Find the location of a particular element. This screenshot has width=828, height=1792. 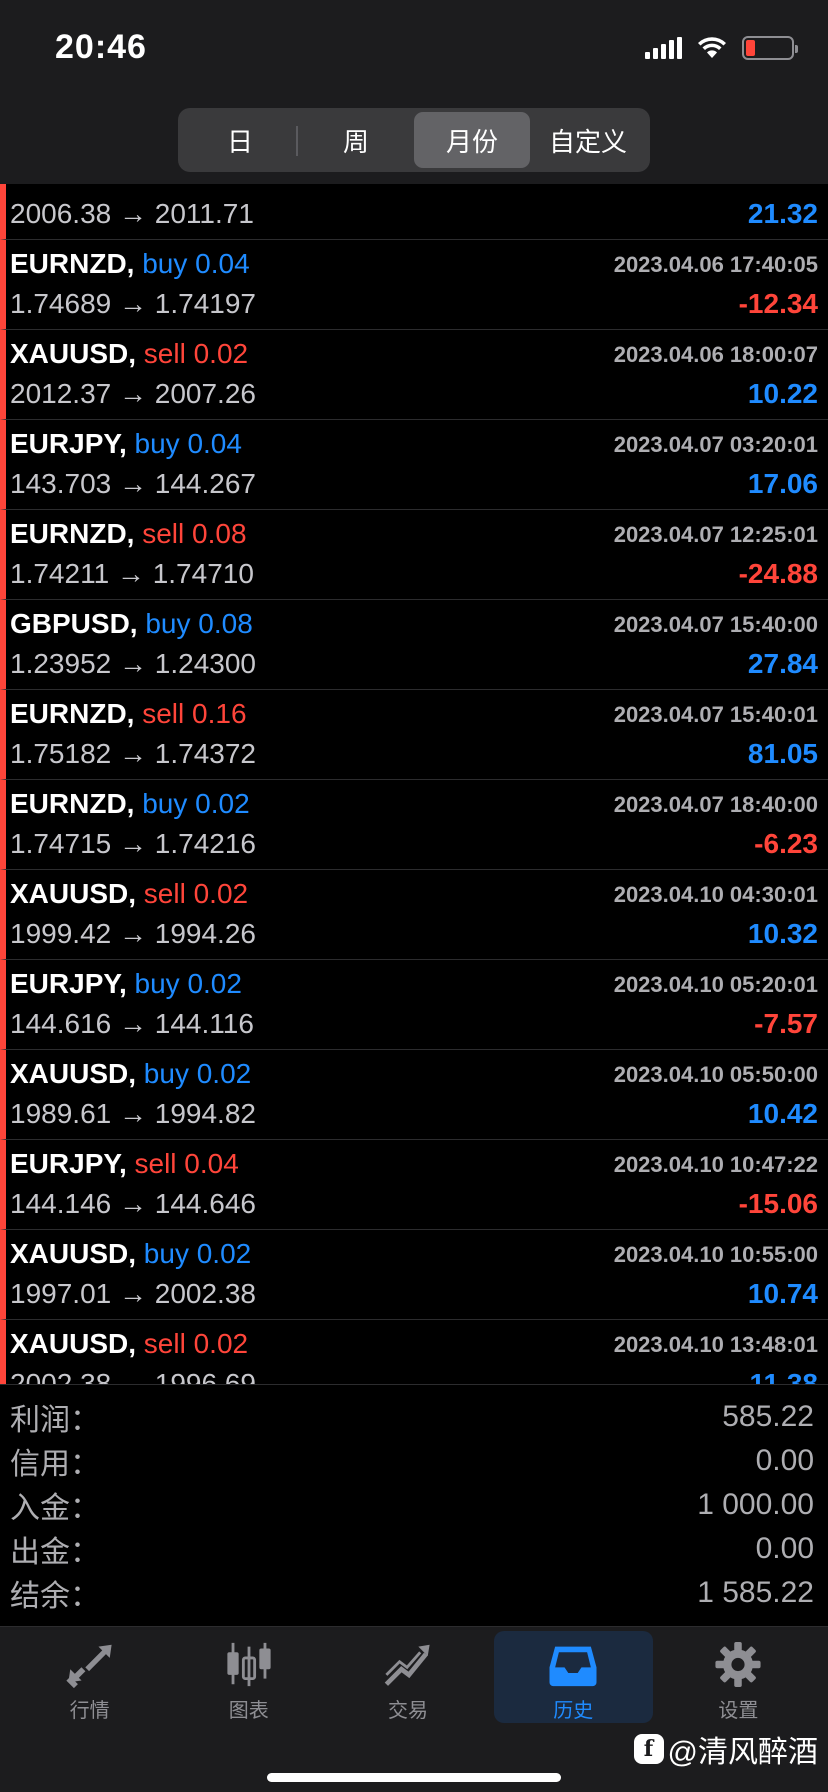

deal-time: 2023.04.10 05:50:00 is located at coordinates (715, 1074).